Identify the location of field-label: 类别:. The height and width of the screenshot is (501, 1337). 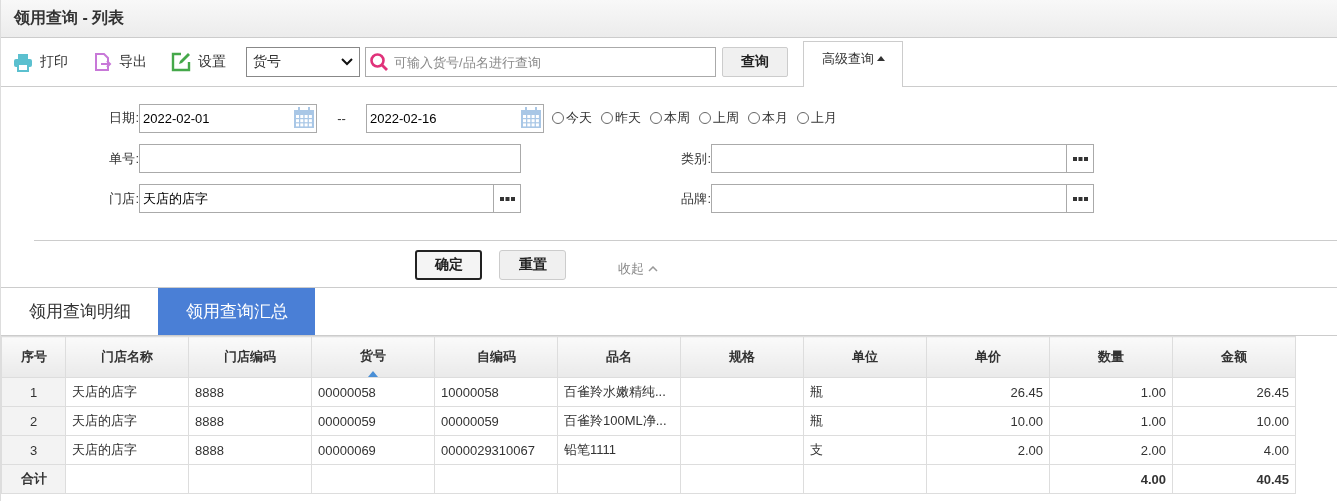
(695, 158).